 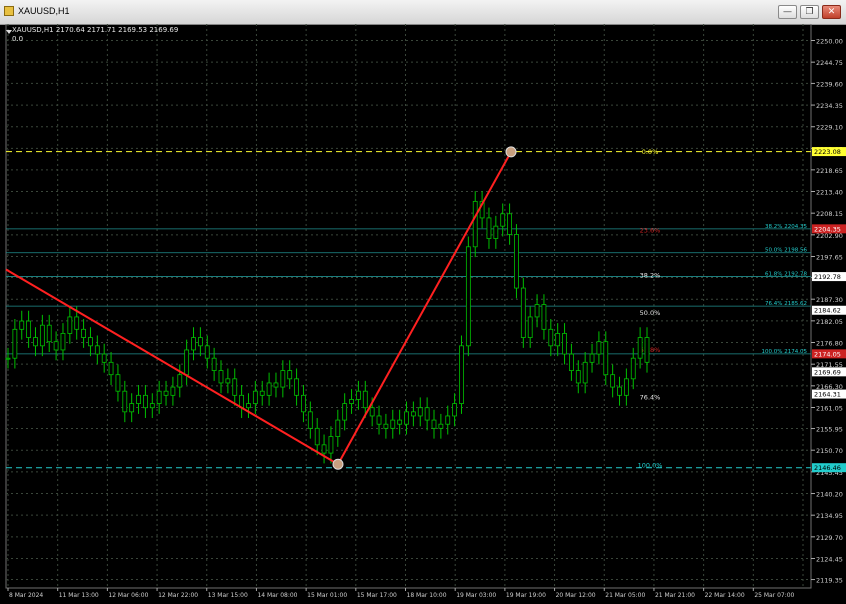 What do you see at coordinates (829, 171) in the screenshot?
I see `y-tick-label: 2218.65` at bounding box center [829, 171].